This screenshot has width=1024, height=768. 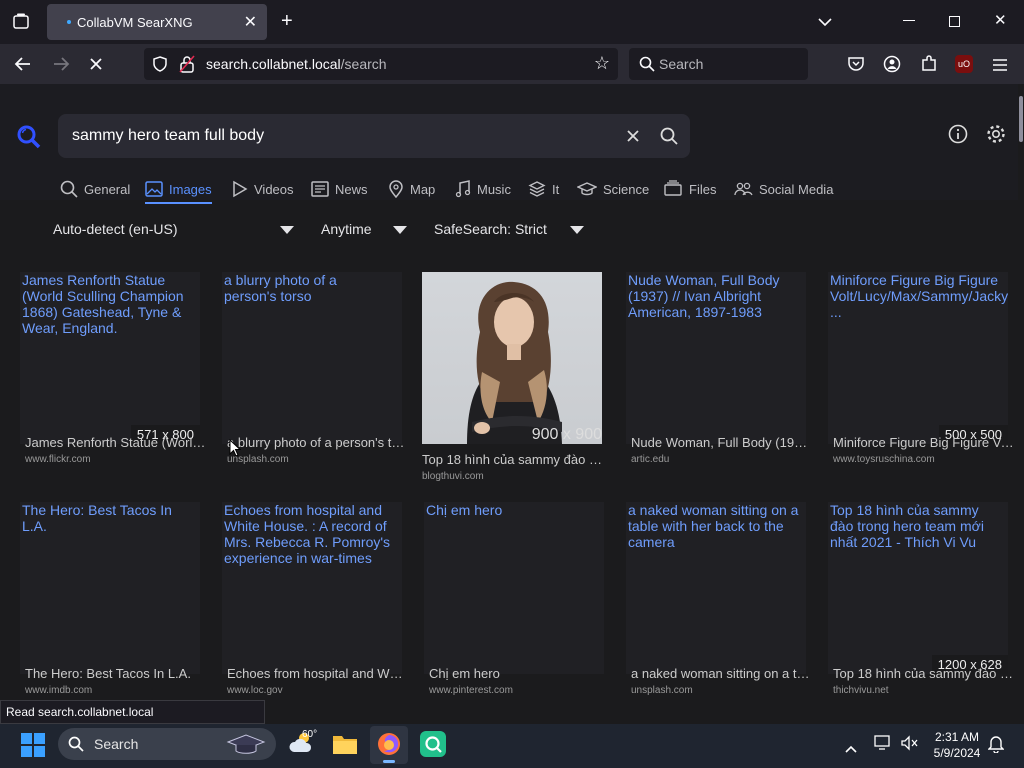 What do you see at coordinates (280, 288) in the screenshot?
I see `image-alt-text: a blurry photo of a person's torso` at bounding box center [280, 288].